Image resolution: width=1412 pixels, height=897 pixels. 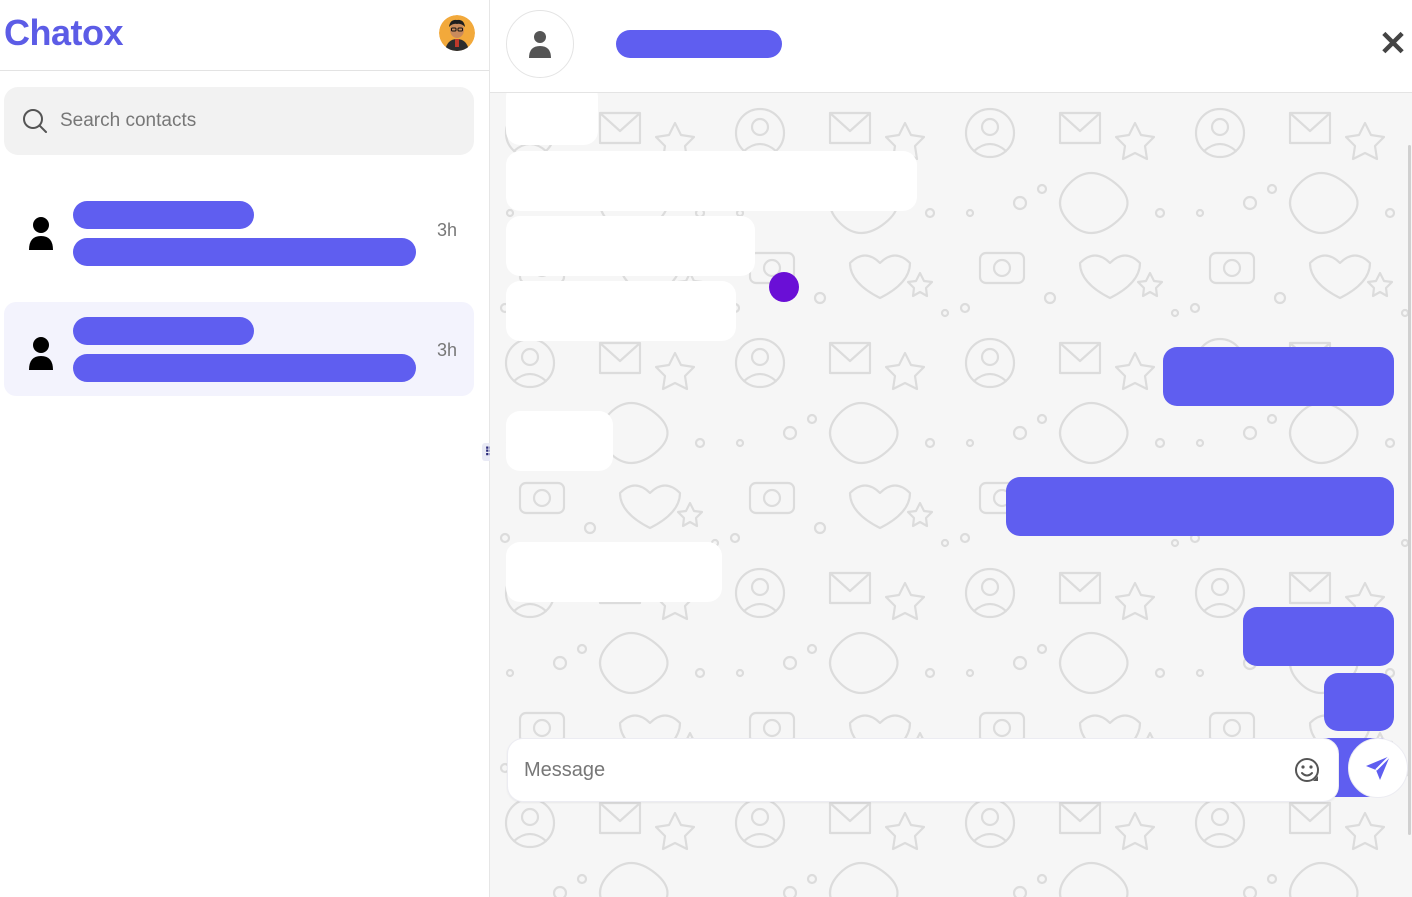 I want to click on sidebar-divider, so click(x=244, y=70).